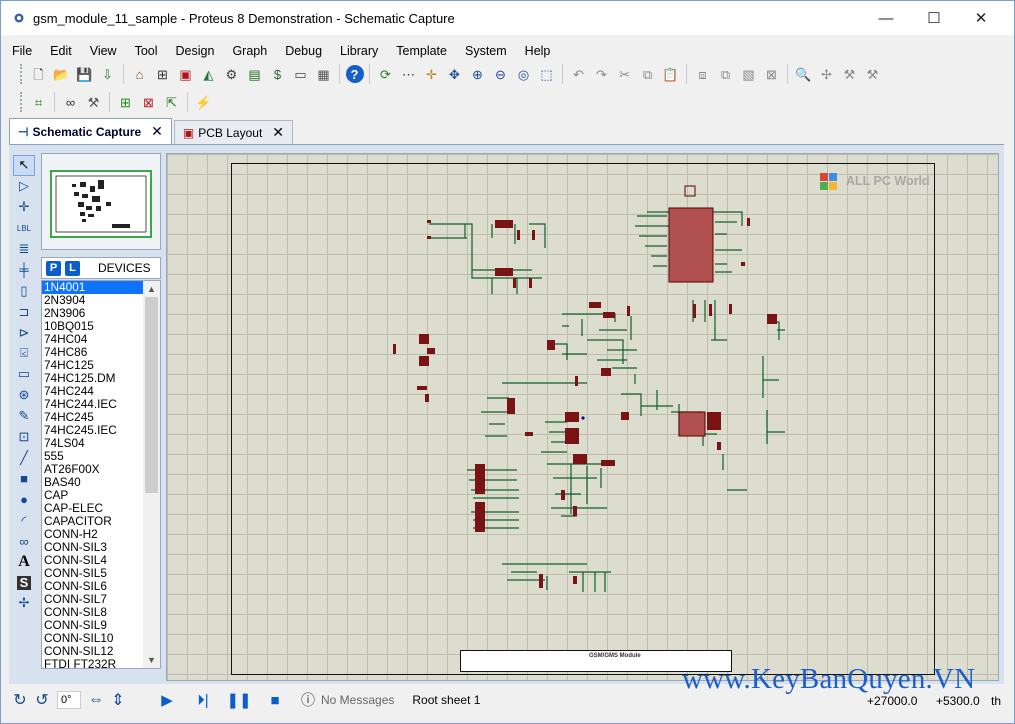  What do you see at coordinates (827, 74) in the screenshot?
I see `make-device-icon: ✢` at bounding box center [827, 74].